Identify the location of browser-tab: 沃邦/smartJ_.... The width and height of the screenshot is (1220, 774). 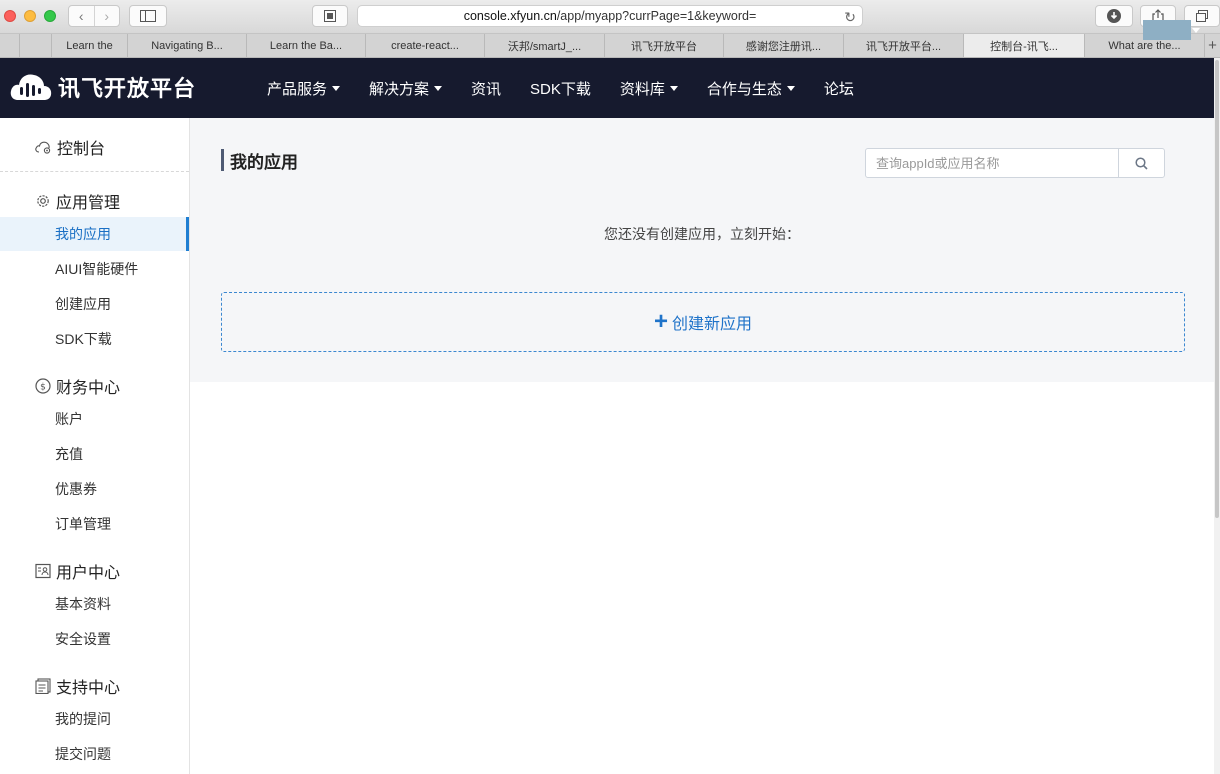
(545, 45).